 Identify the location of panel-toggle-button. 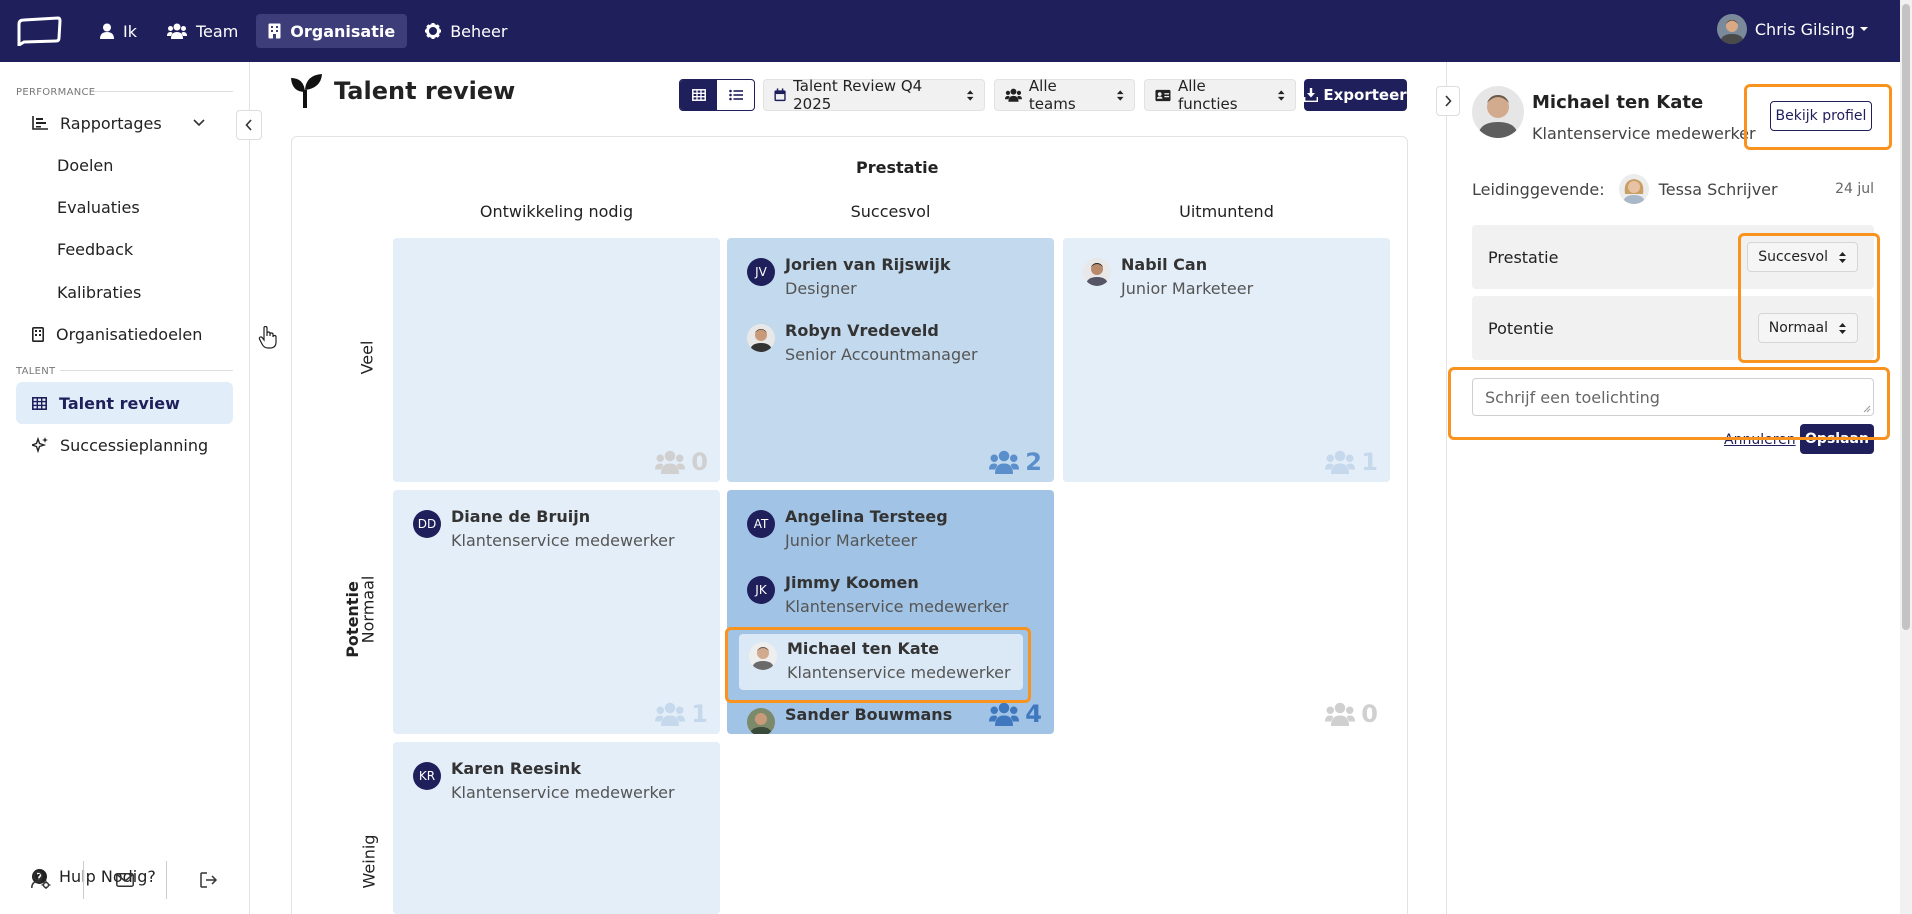
(1448, 101).